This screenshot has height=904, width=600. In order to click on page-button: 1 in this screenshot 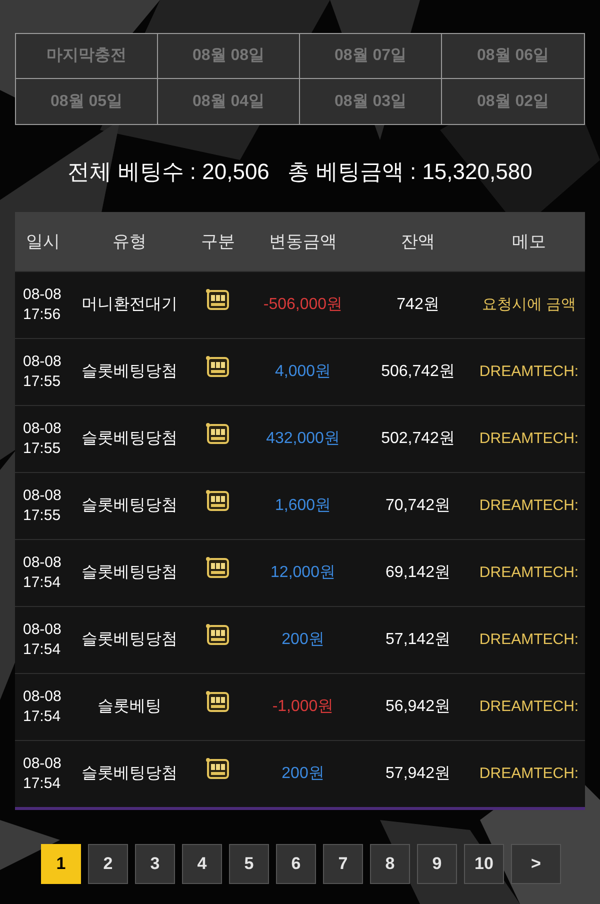, I will do `click(61, 864)`.